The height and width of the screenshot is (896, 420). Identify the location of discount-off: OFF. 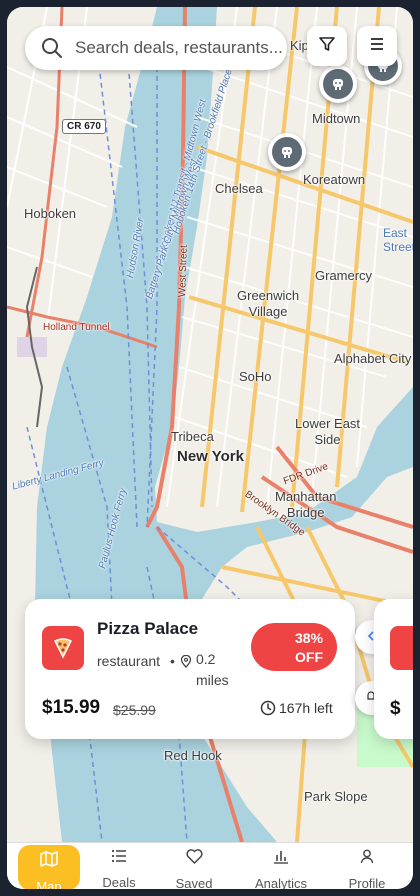
(309, 657).